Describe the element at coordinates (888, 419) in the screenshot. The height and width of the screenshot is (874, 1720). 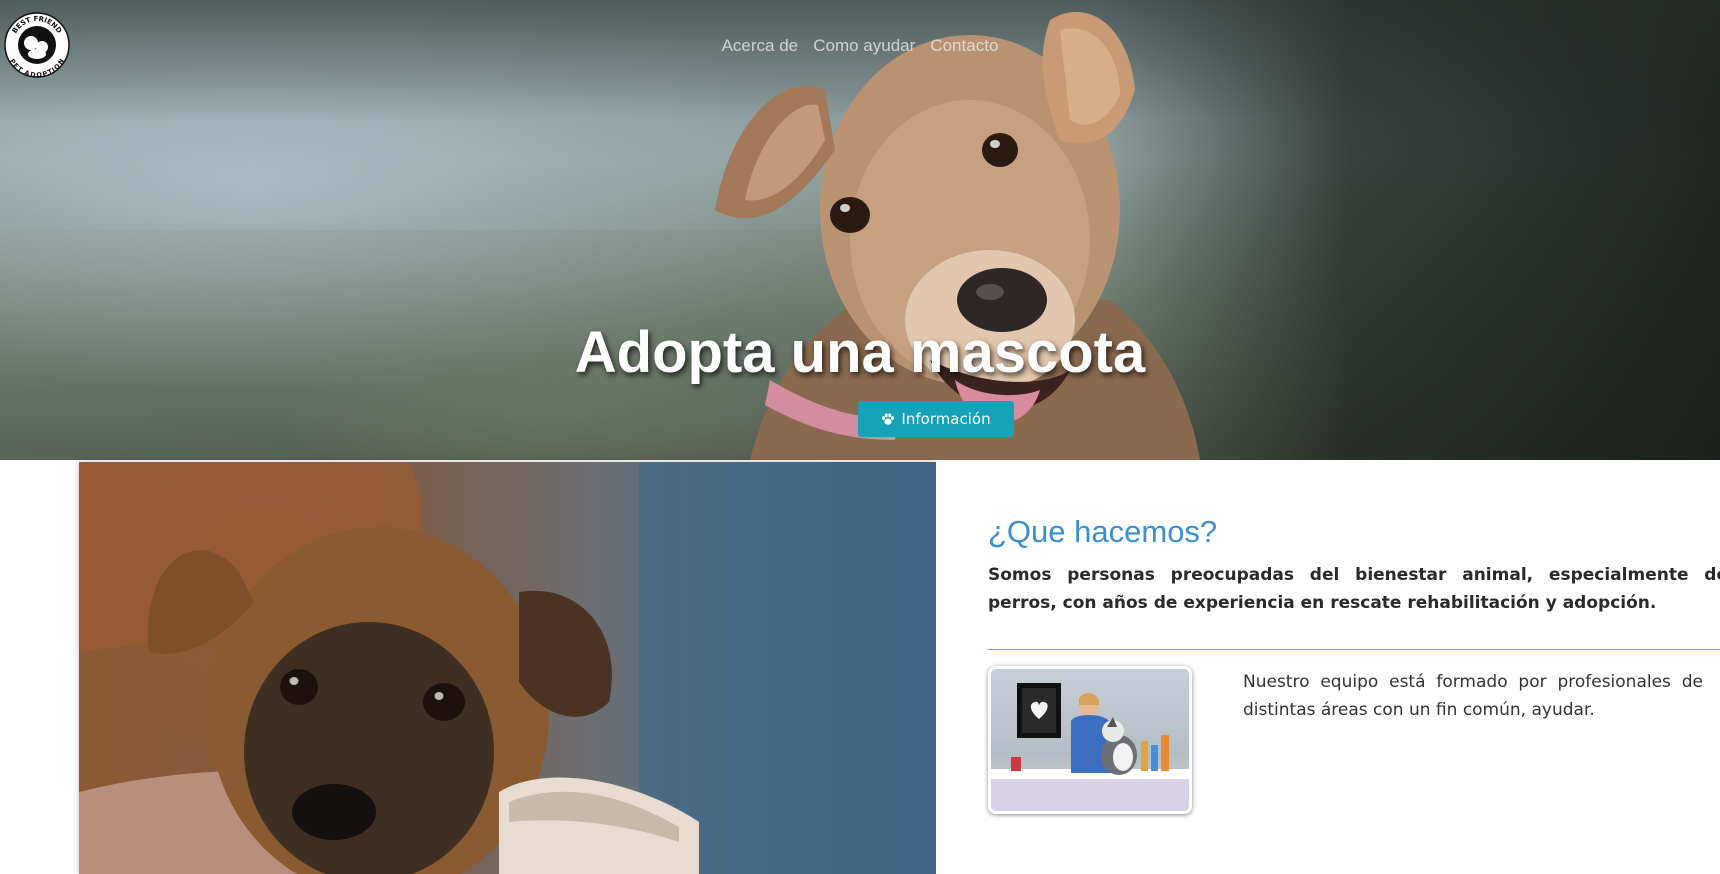
I see `paw-icon` at that location.